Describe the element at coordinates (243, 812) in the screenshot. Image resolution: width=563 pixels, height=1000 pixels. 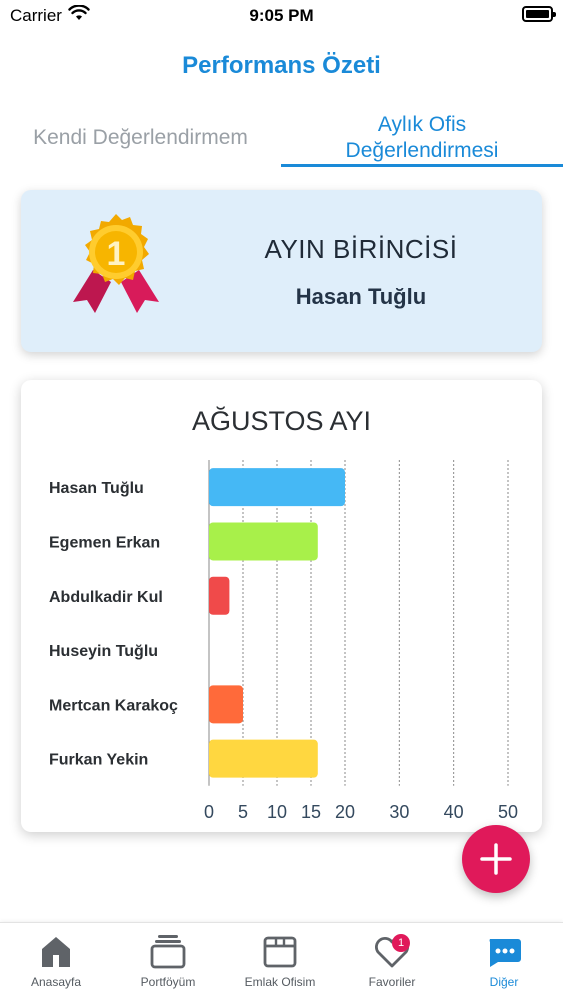
I see `x-tick-label: 5` at that location.